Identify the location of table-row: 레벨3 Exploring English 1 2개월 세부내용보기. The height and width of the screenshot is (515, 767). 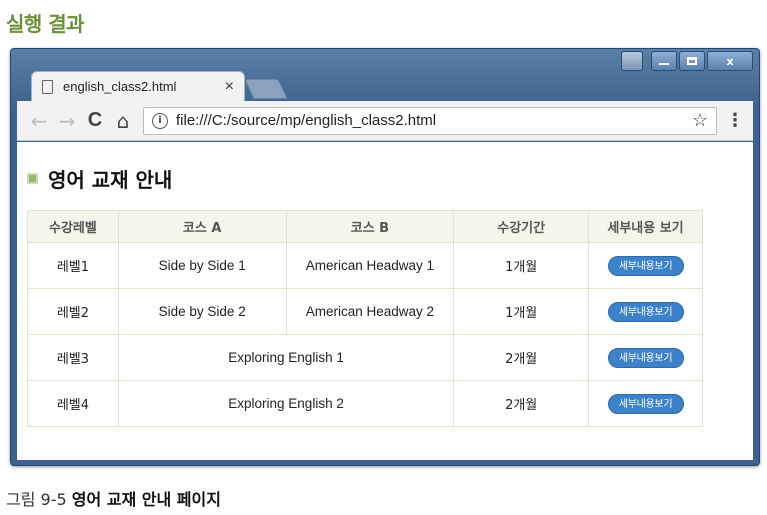
(365, 357).